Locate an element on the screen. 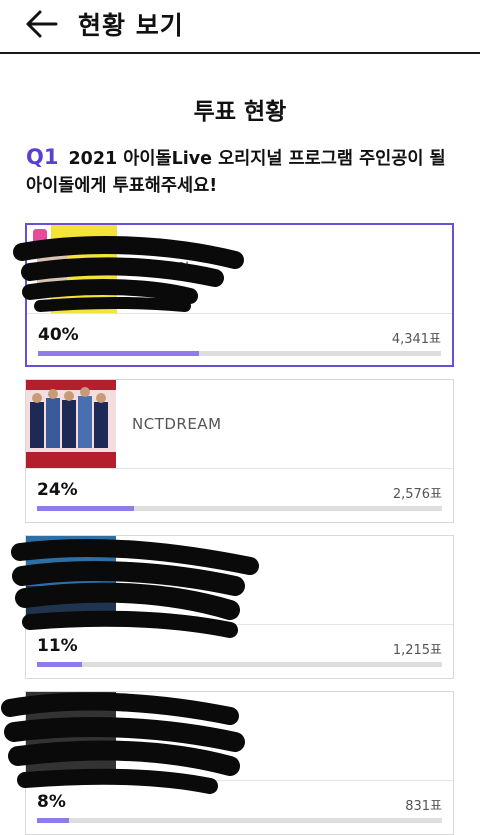 Image resolution: width=480 pixels, height=835 pixels. back-arrow-icon is located at coordinates (42, 24).